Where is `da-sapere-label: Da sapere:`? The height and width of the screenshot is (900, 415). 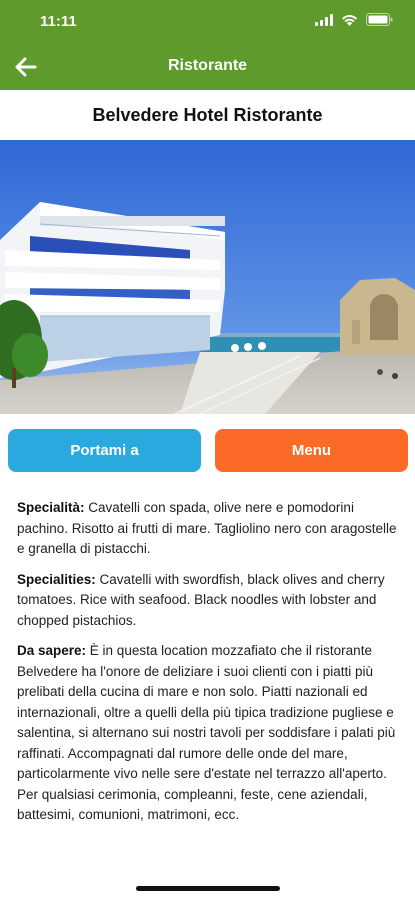
da-sapere-label: Da sapere: is located at coordinates (52, 650).